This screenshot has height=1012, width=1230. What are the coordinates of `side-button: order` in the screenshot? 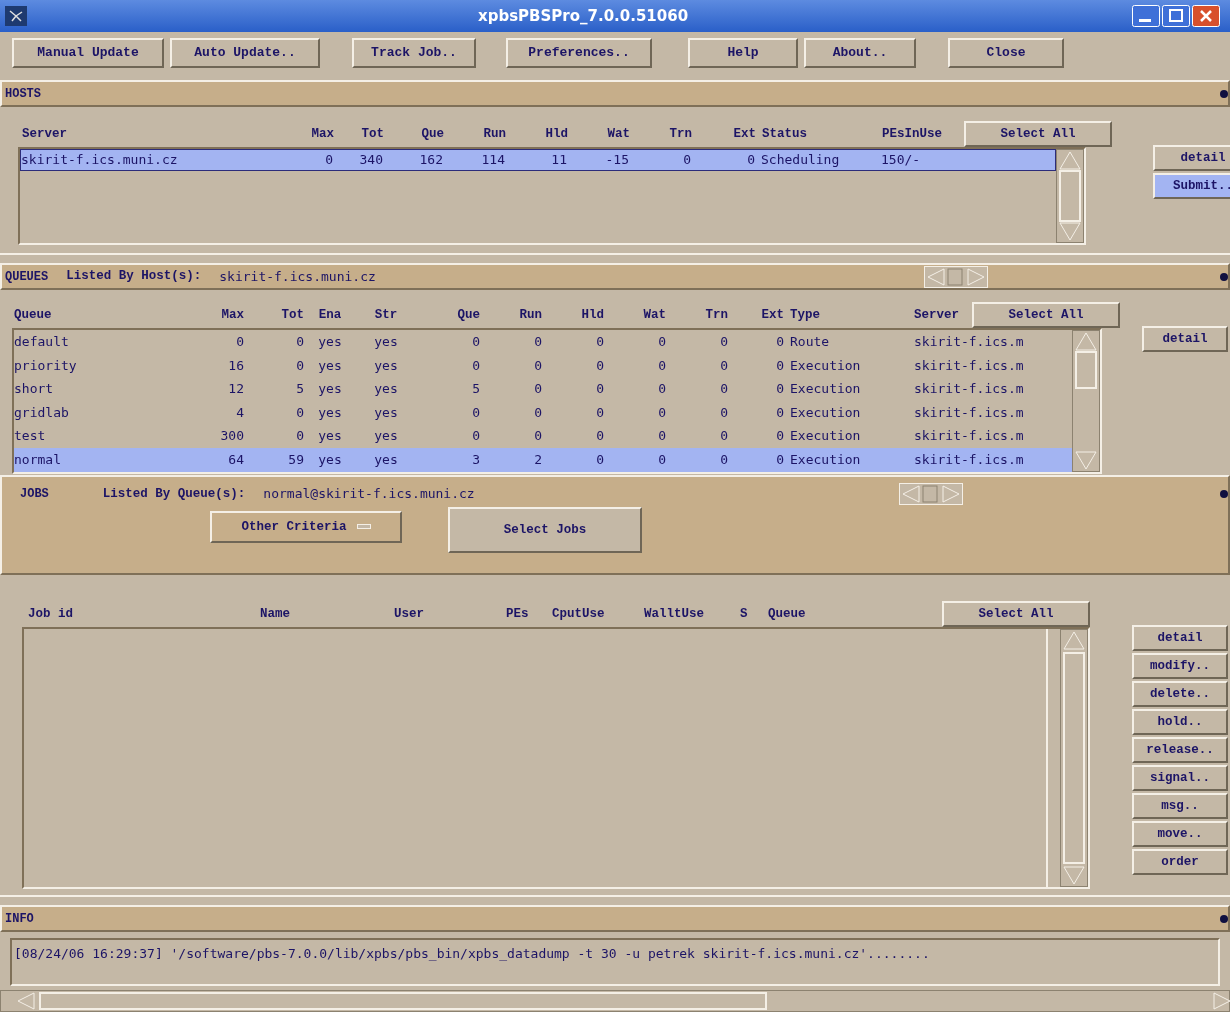 It's located at (1180, 862).